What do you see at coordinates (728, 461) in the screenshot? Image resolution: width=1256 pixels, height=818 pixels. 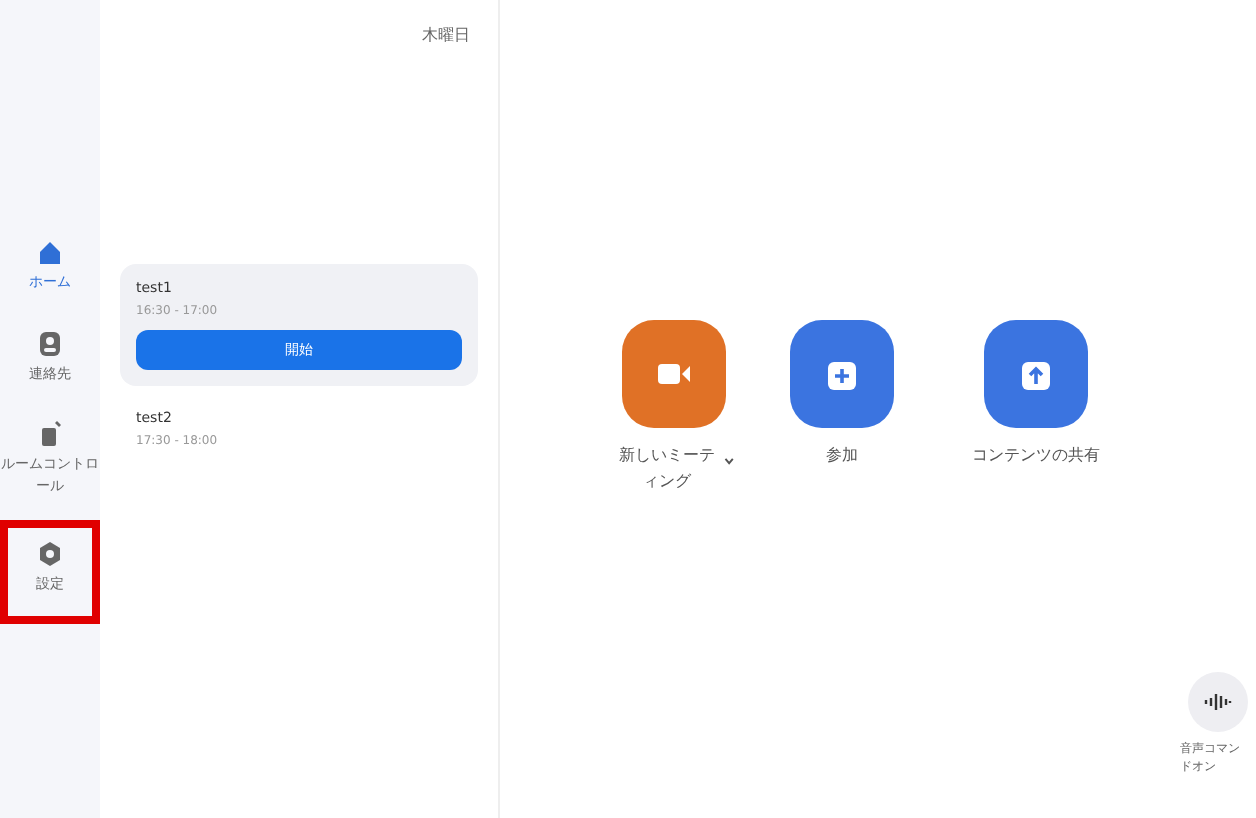 I see `caret-icon` at bounding box center [728, 461].